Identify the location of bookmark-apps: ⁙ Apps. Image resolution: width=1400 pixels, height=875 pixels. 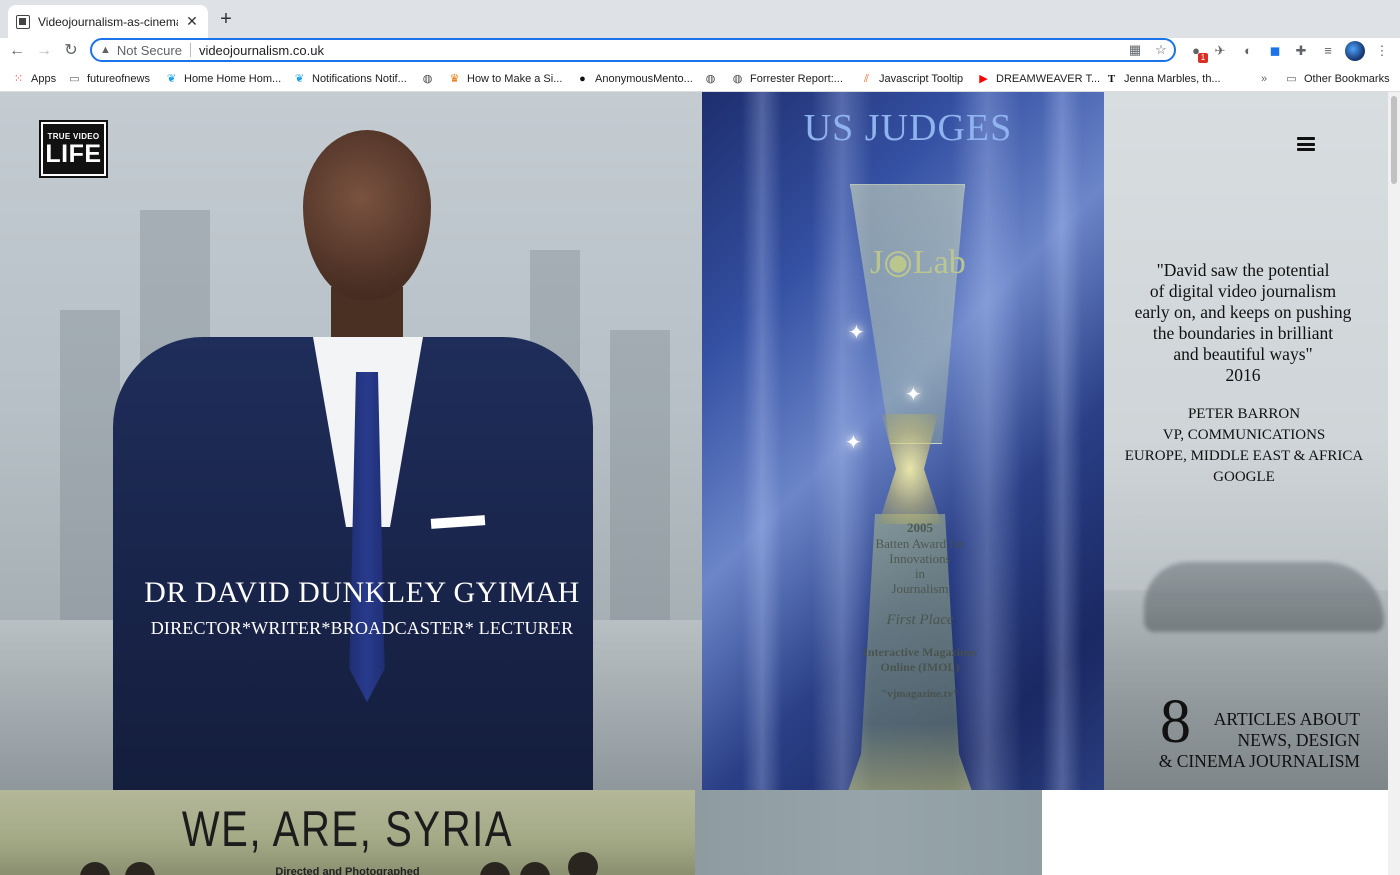
(34, 79).